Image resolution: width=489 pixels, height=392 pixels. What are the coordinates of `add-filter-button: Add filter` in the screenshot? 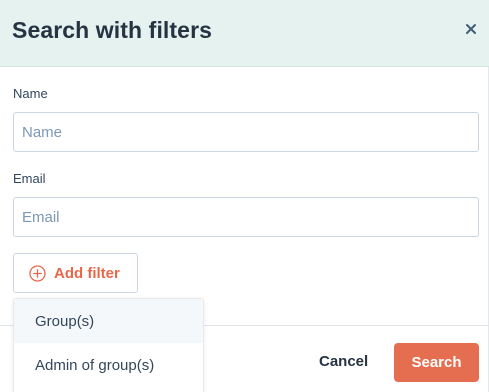 It's located at (75, 273).